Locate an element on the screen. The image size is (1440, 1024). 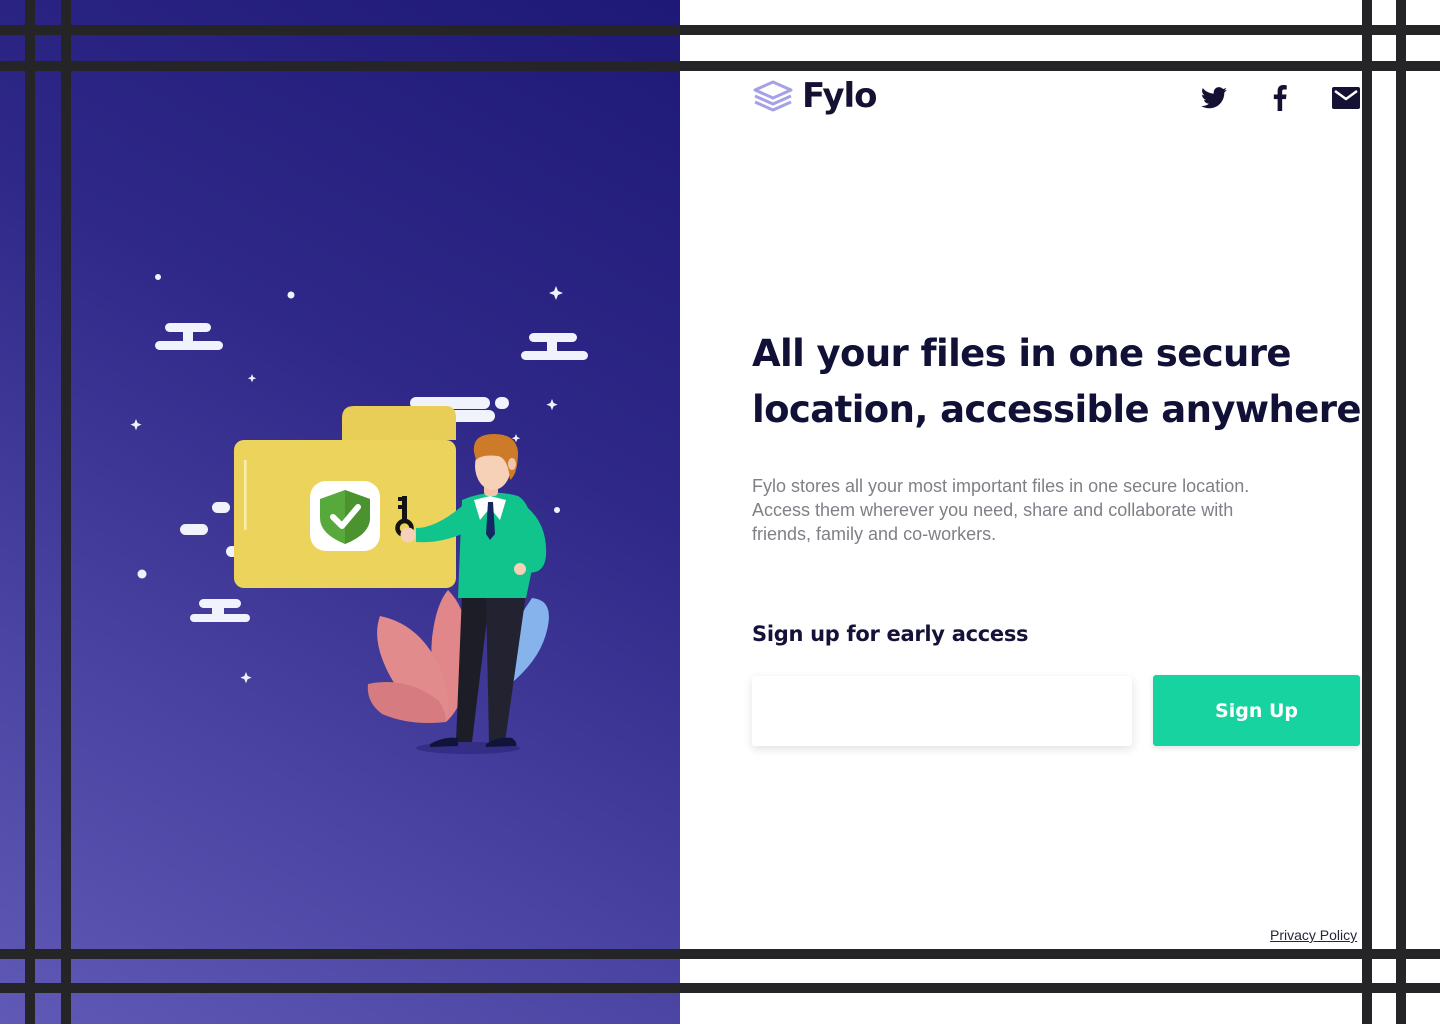
twitter-icon is located at coordinates (1214, 98).